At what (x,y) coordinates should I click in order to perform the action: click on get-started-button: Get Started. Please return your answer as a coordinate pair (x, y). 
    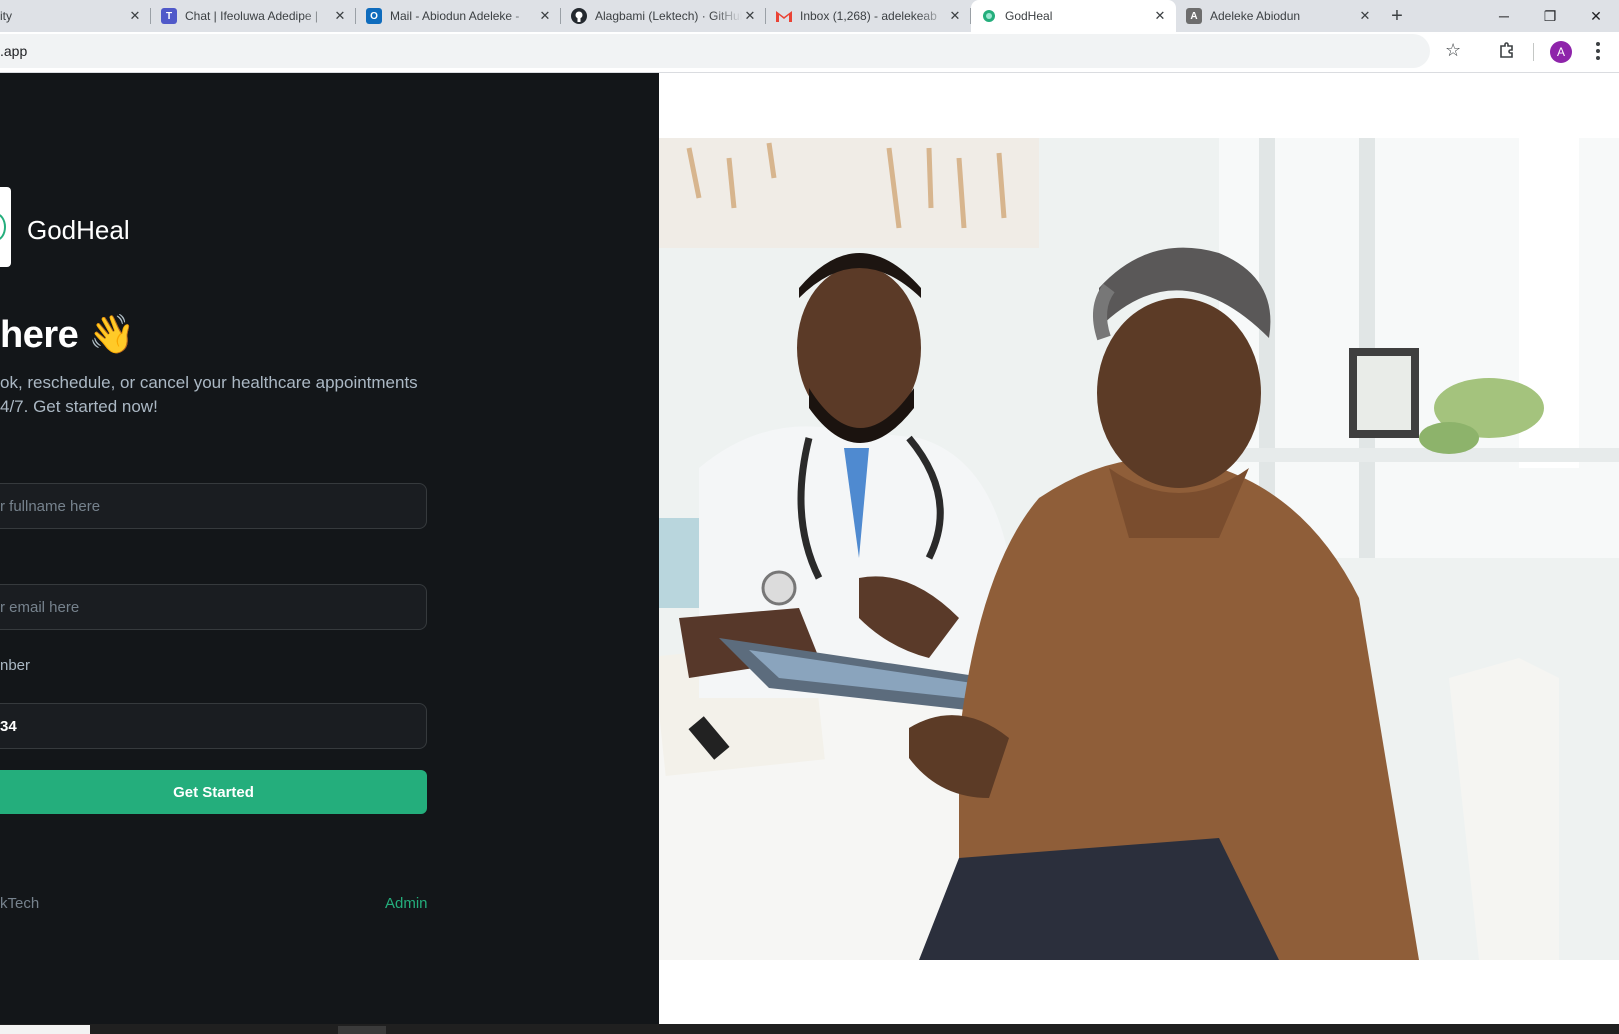
    Looking at the image, I should click on (213, 792).